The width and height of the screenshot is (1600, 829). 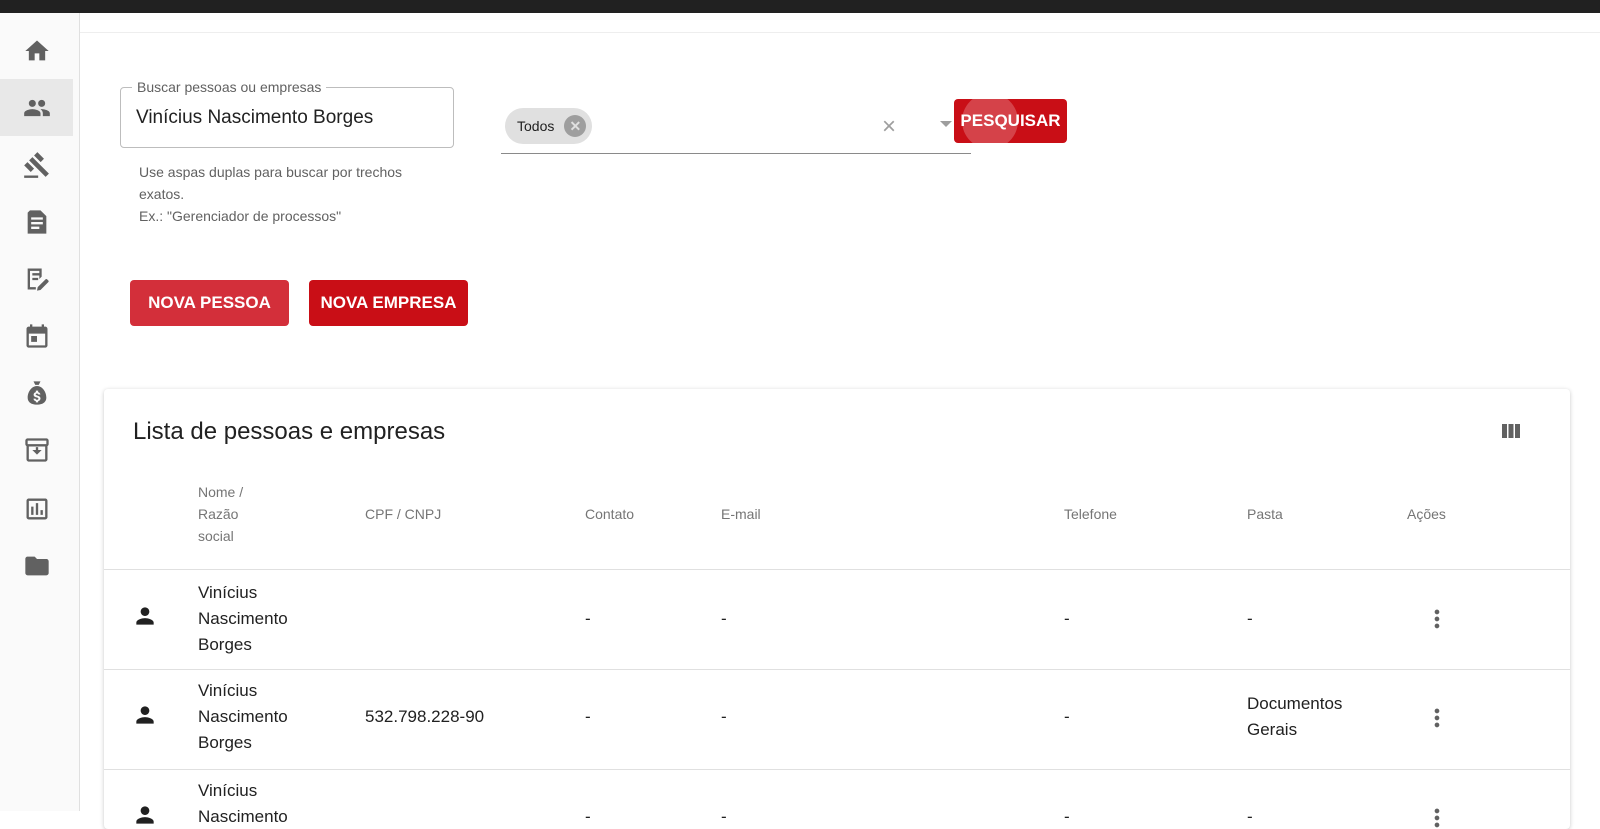 I want to click on sidebar-item-processes, so click(x=36, y=164).